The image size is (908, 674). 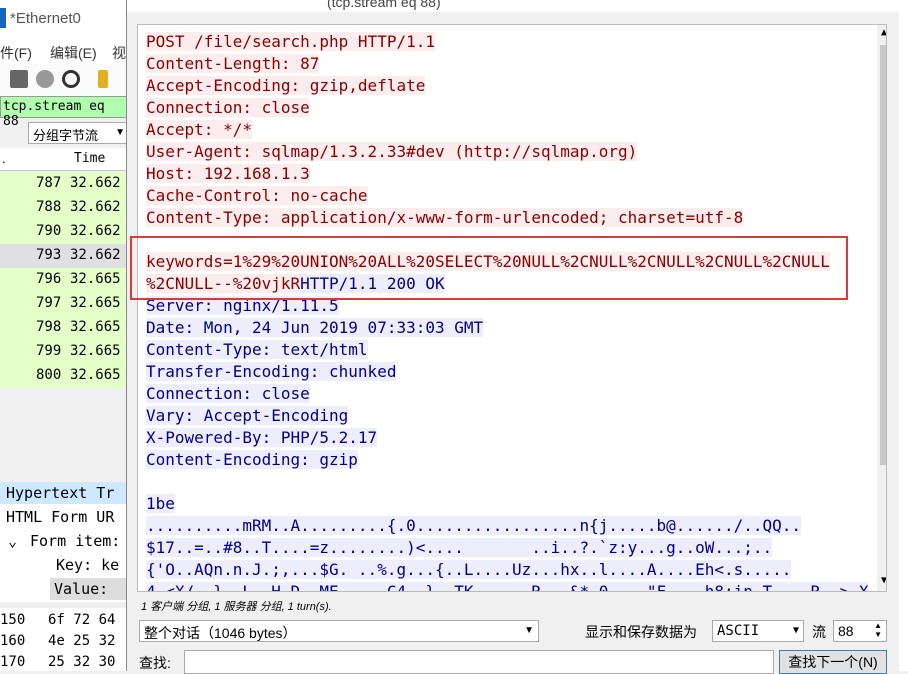 I want to click on packet-row: 787 32.662, so click(x=65, y=184).